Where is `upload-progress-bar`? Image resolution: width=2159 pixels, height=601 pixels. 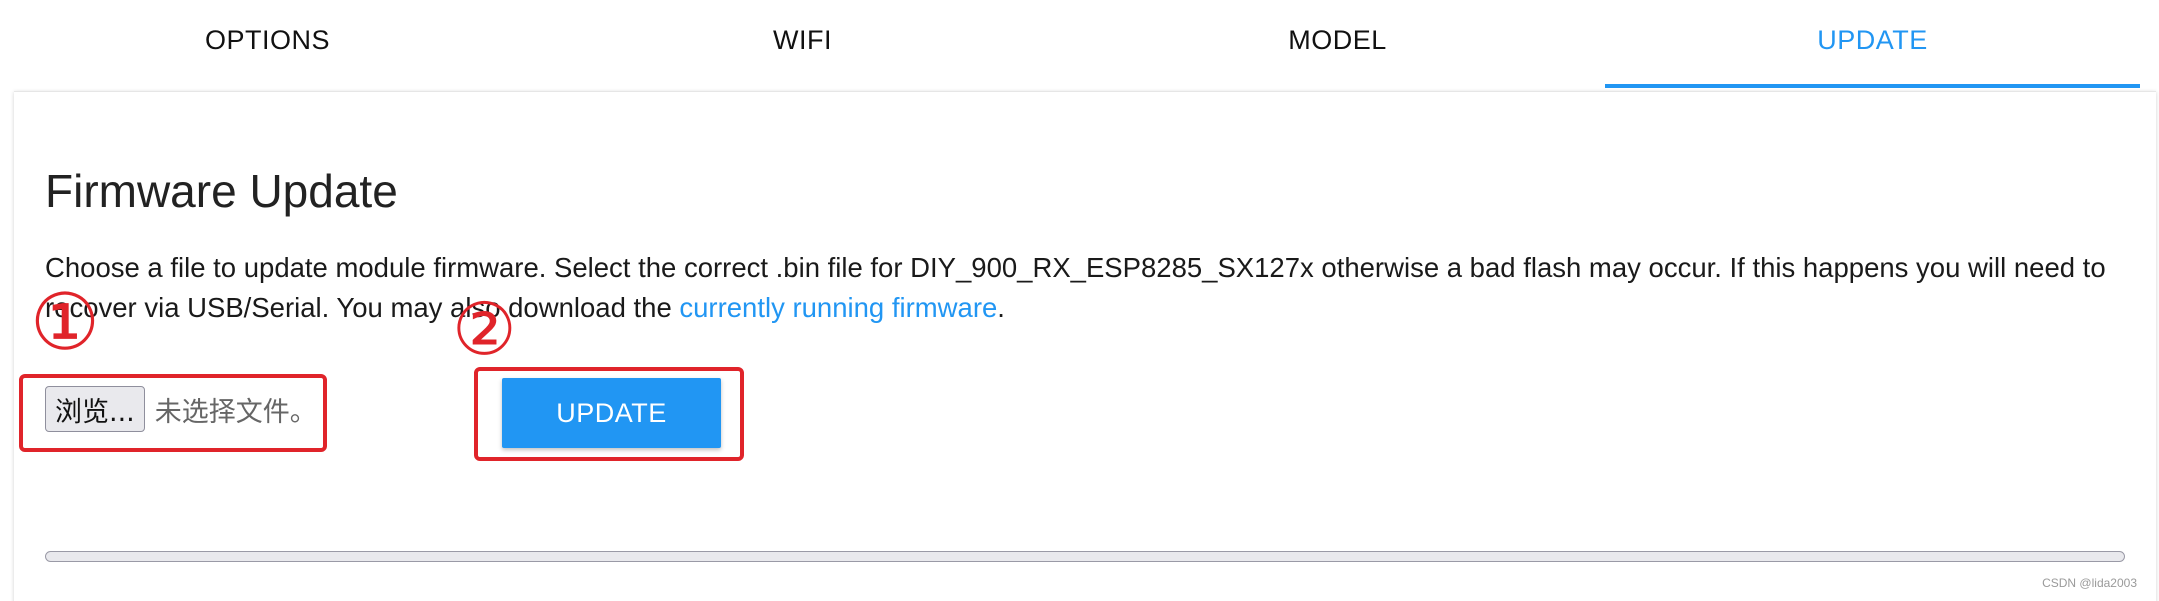 upload-progress-bar is located at coordinates (1085, 556).